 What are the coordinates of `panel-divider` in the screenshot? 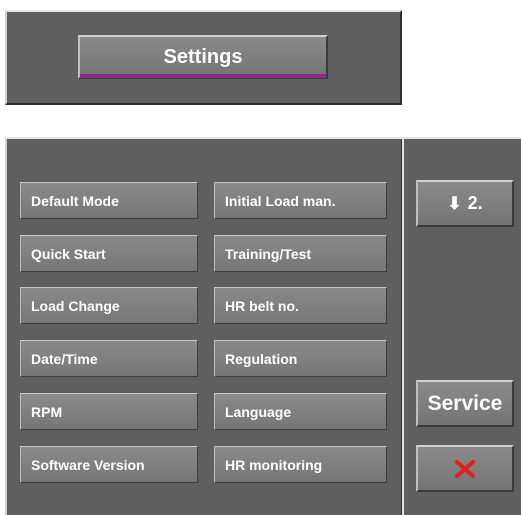 It's located at (402, 327).